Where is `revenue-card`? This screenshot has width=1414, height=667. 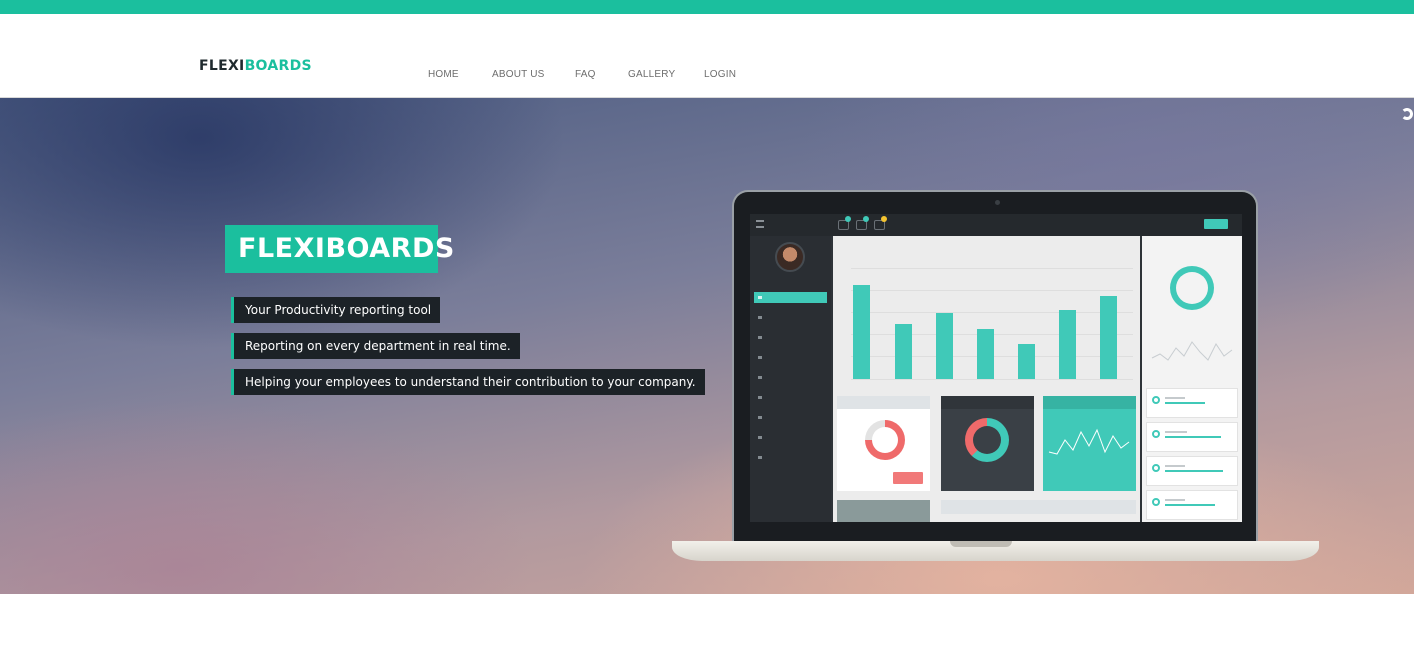 revenue-card is located at coordinates (1089, 443).